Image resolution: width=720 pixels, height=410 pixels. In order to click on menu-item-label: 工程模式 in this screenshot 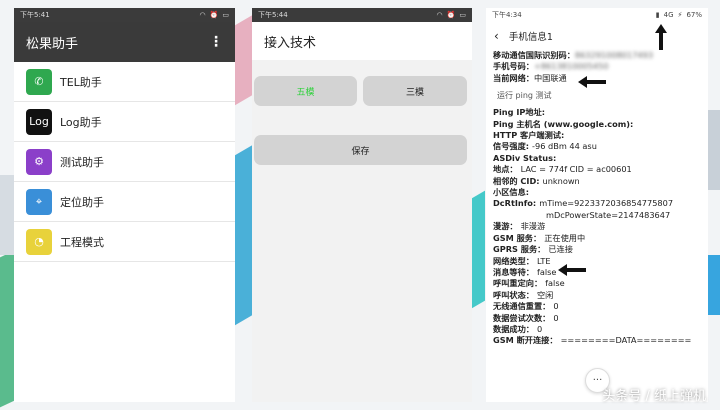, I will do `click(82, 242)`.